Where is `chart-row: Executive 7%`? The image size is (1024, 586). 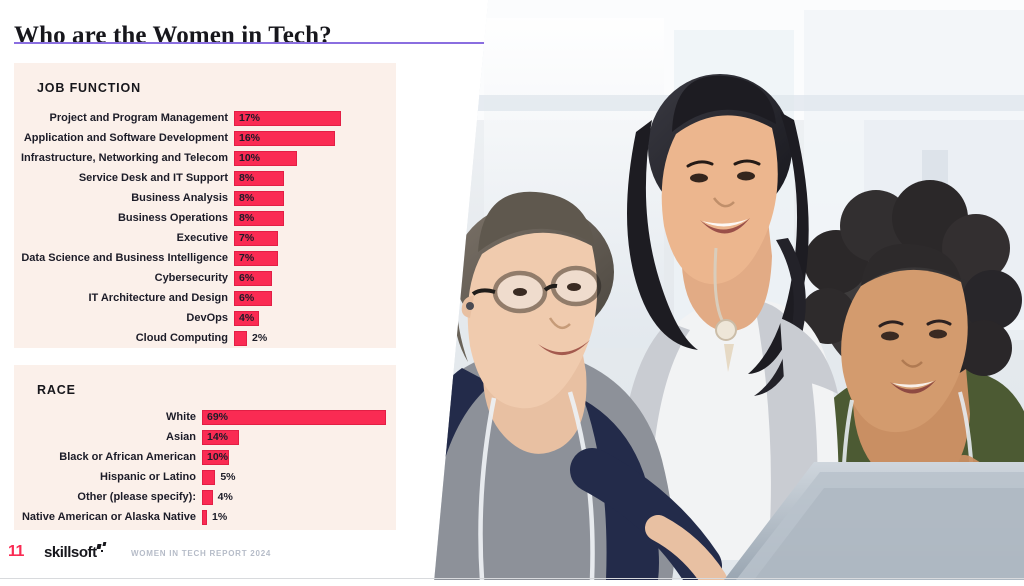
chart-row: Executive 7% is located at coordinates (205, 238).